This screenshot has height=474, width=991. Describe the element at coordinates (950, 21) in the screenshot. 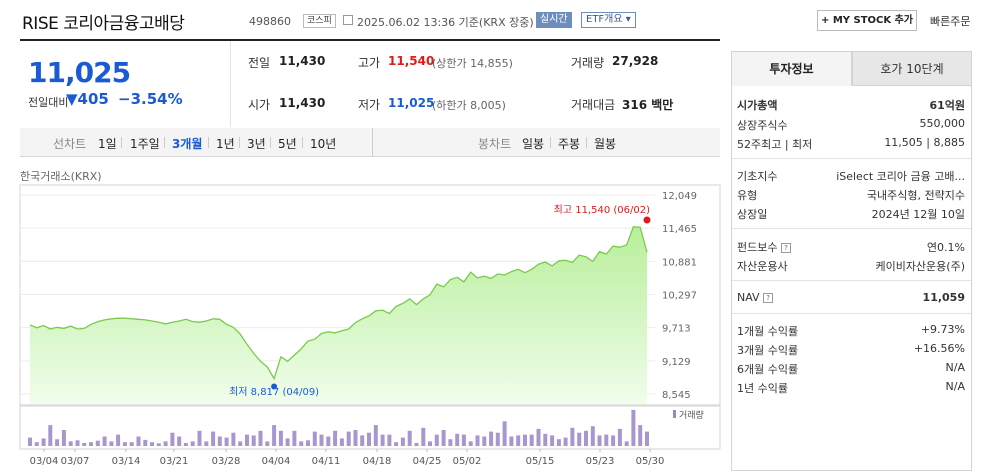

I see `quick-order-link: 빠른주문` at that location.